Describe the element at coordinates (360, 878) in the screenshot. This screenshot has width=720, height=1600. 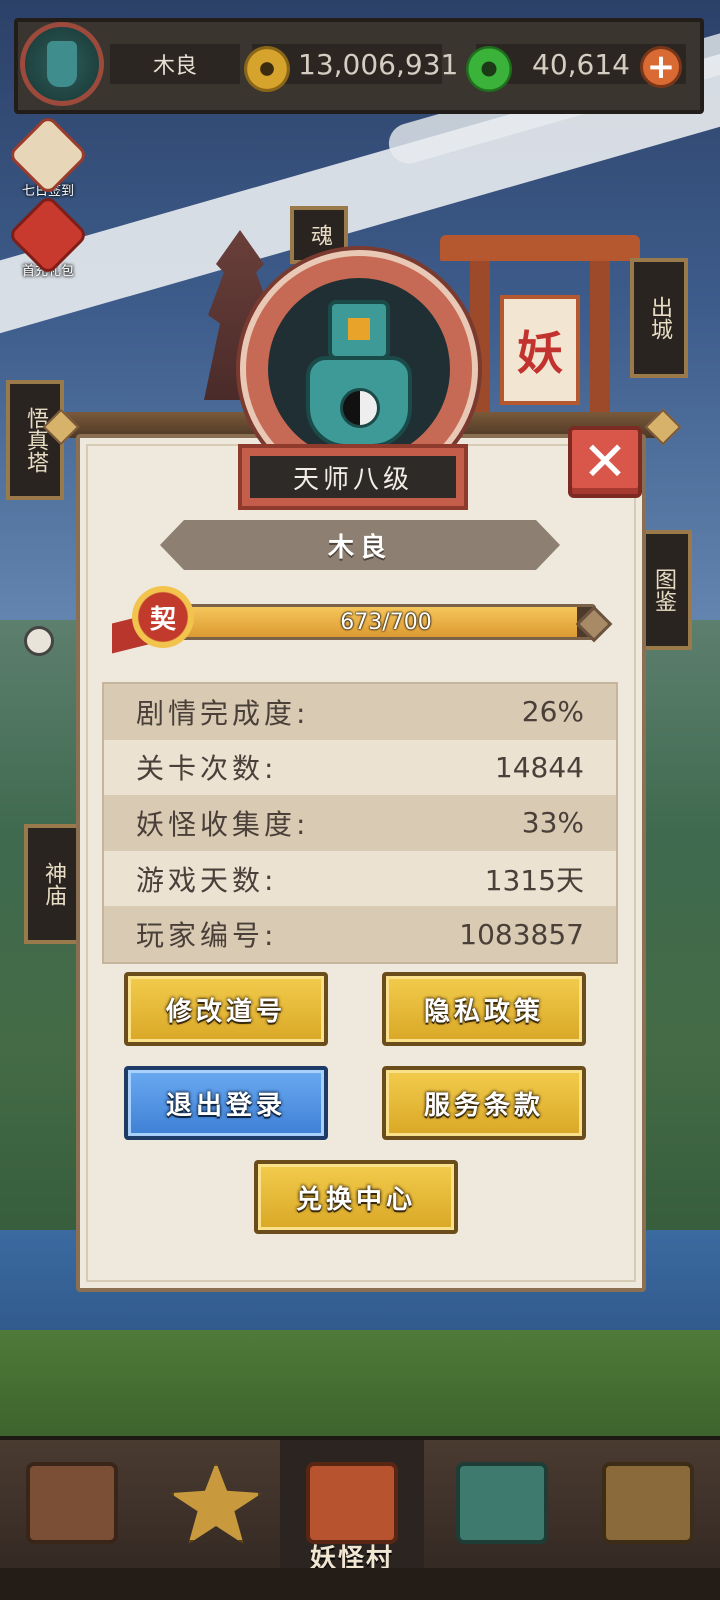
I see `stat-row-days: 游戏天数: 1315天` at that location.